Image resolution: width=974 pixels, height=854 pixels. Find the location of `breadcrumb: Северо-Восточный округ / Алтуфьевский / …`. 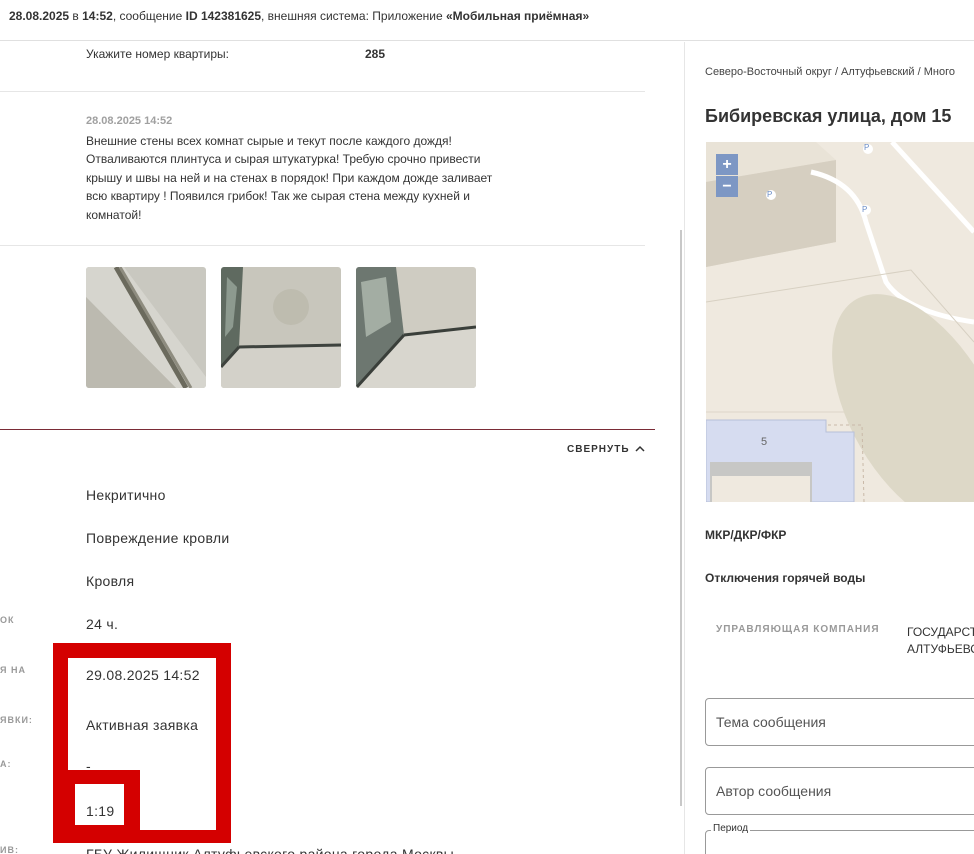

breadcrumb: Северо-Восточный округ / Алтуфьевский / … is located at coordinates (830, 72).